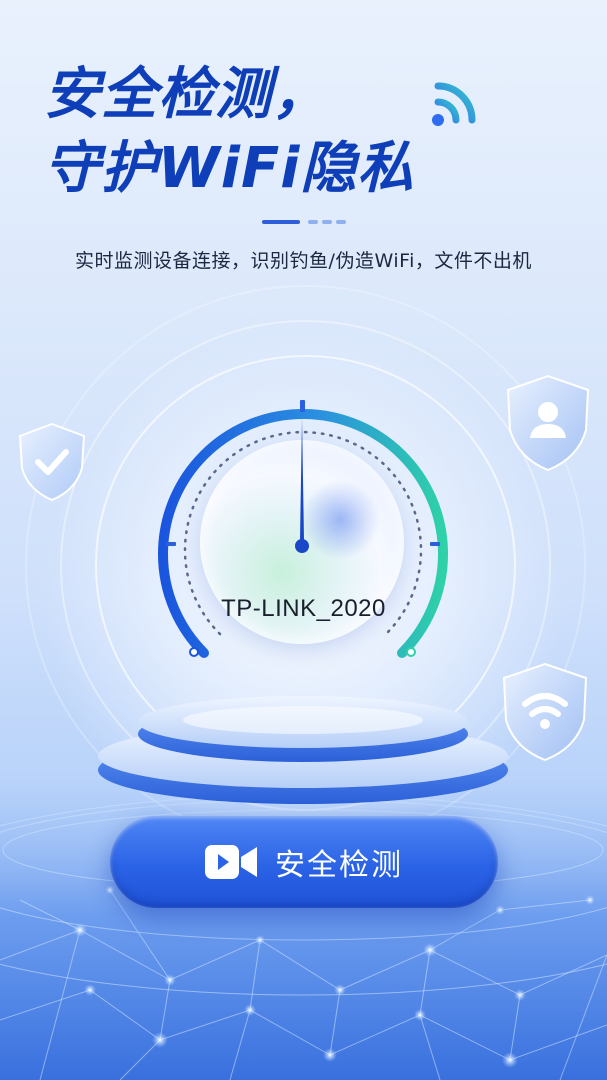 The image size is (607, 1080). Describe the element at coordinates (303, 750) in the screenshot. I see `podium` at that location.